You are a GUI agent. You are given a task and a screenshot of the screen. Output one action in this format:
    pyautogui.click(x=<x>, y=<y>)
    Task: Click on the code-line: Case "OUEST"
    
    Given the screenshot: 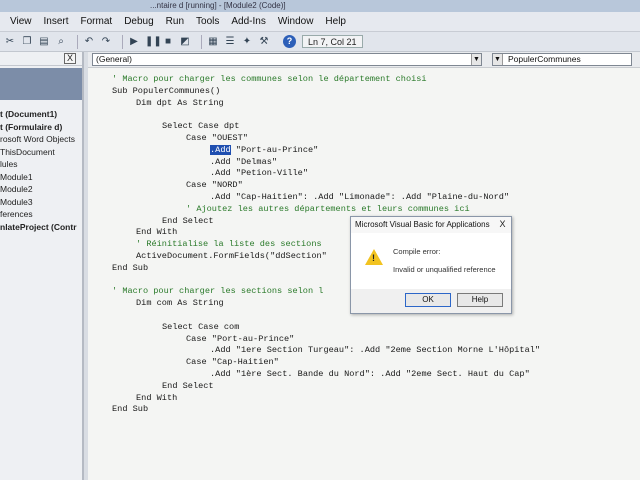 What is the action you would take?
    pyautogui.click(x=364, y=139)
    